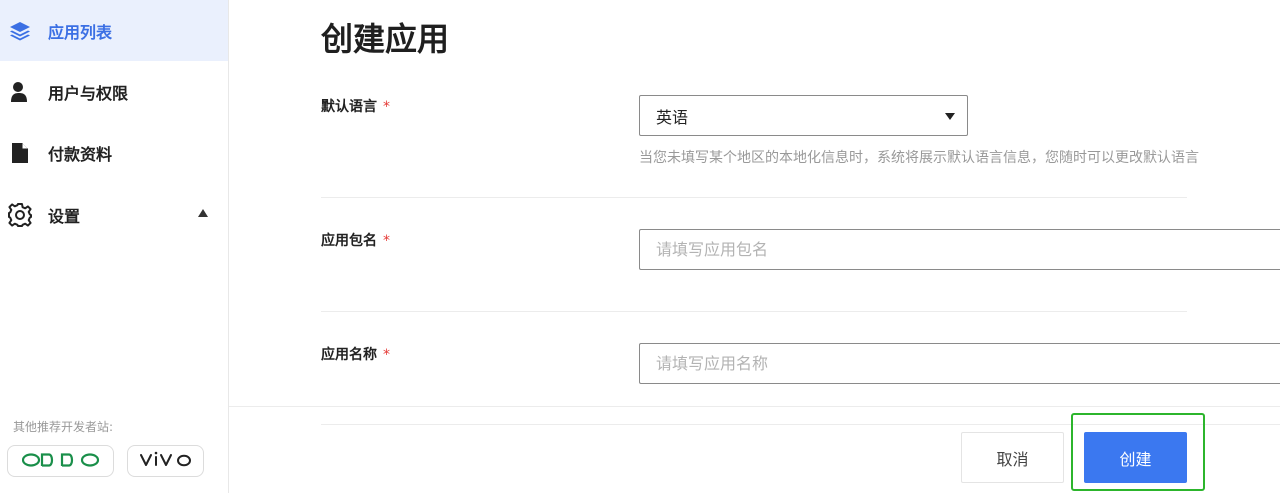  What do you see at coordinates (114, 152) in the screenshot?
I see `sidebar-item-payment-info: 付款资料` at bounding box center [114, 152].